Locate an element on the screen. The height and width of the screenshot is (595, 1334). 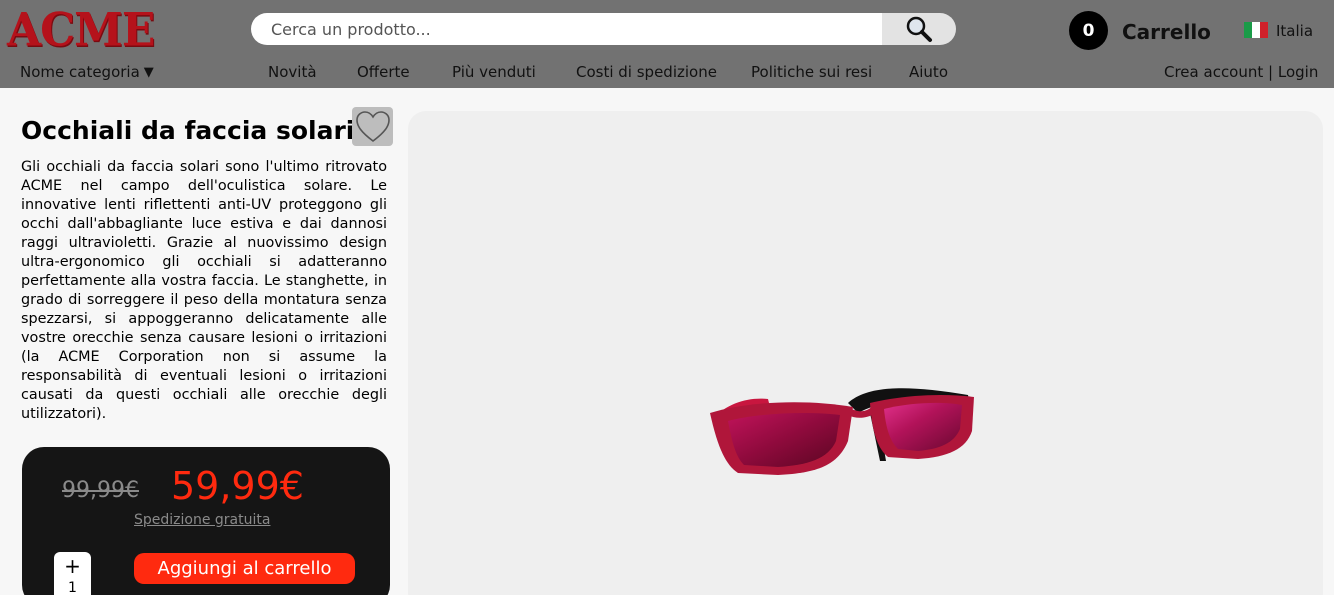
old-price: 99,99€ is located at coordinates (100, 490).